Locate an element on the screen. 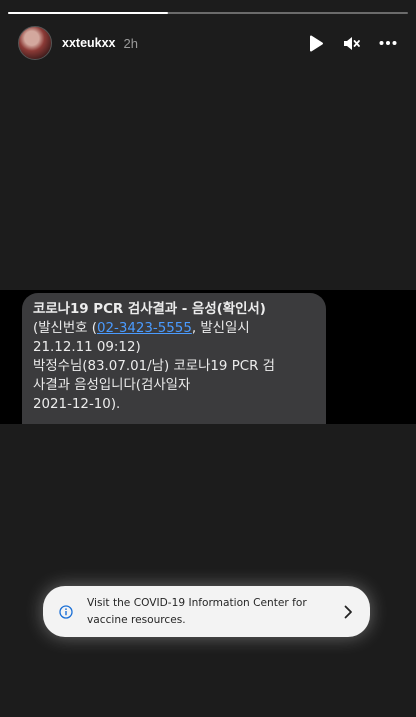  more-options-button is located at coordinates (388, 43).